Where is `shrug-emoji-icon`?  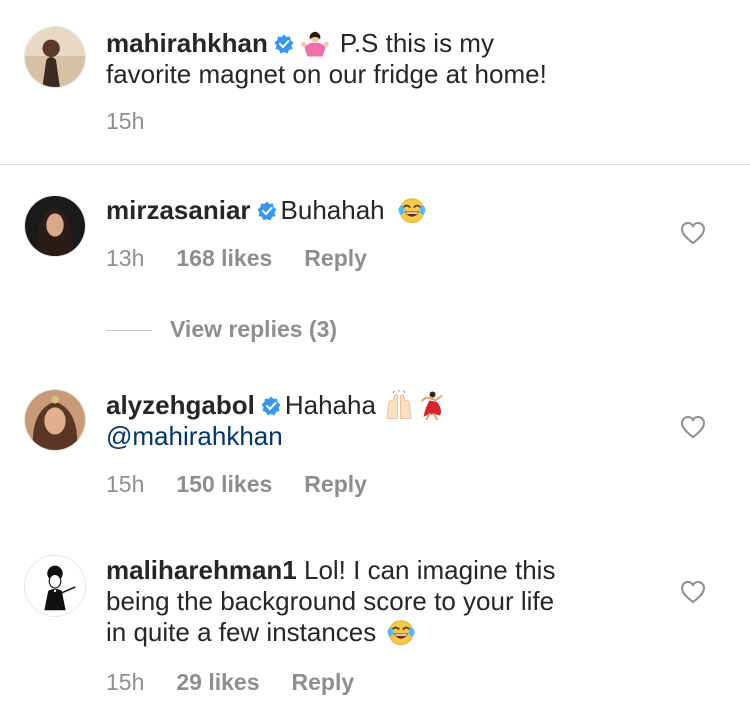 shrug-emoji-icon is located at coordinates (314, 44).